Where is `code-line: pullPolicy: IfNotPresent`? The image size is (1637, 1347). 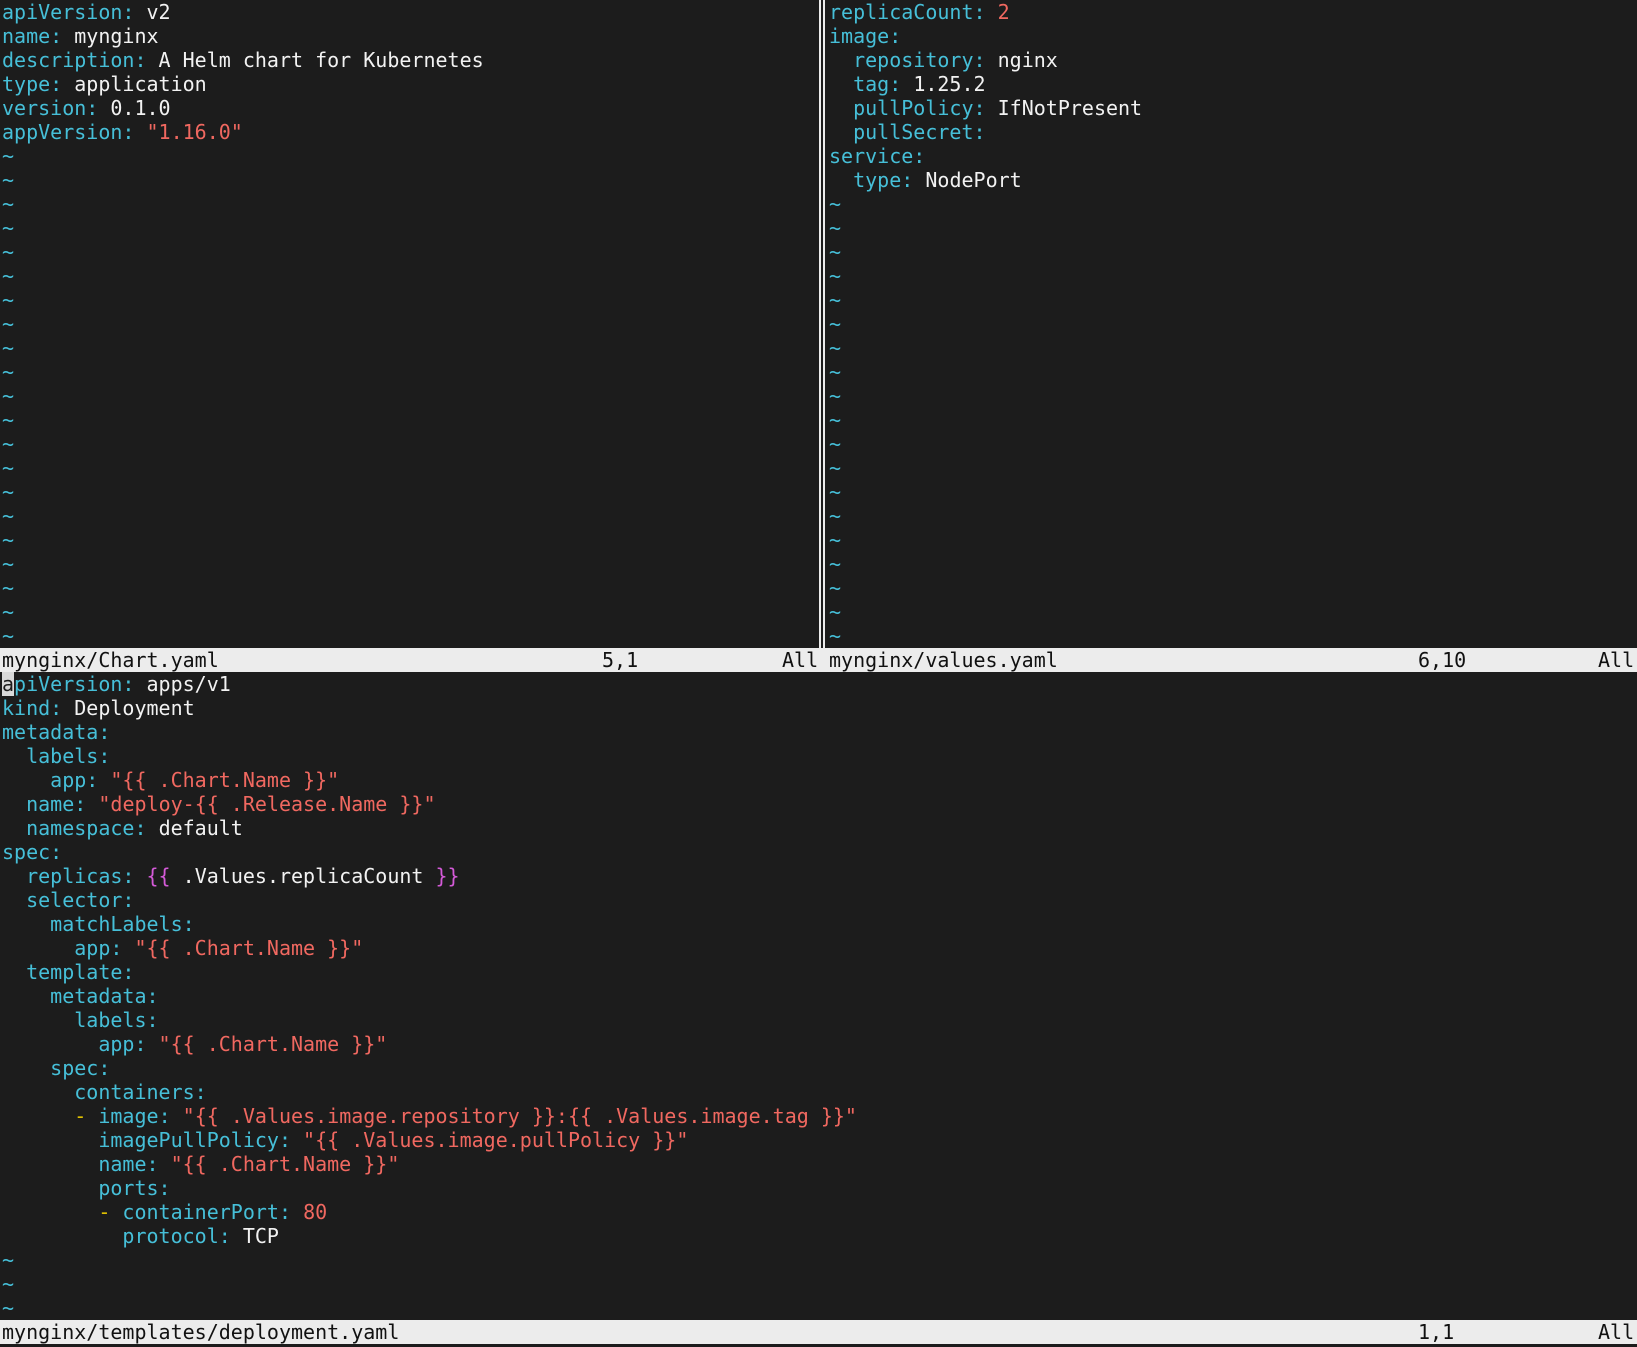
code-line: pullPolicy: IfNotPresent is located at coordinates (1232, 108).